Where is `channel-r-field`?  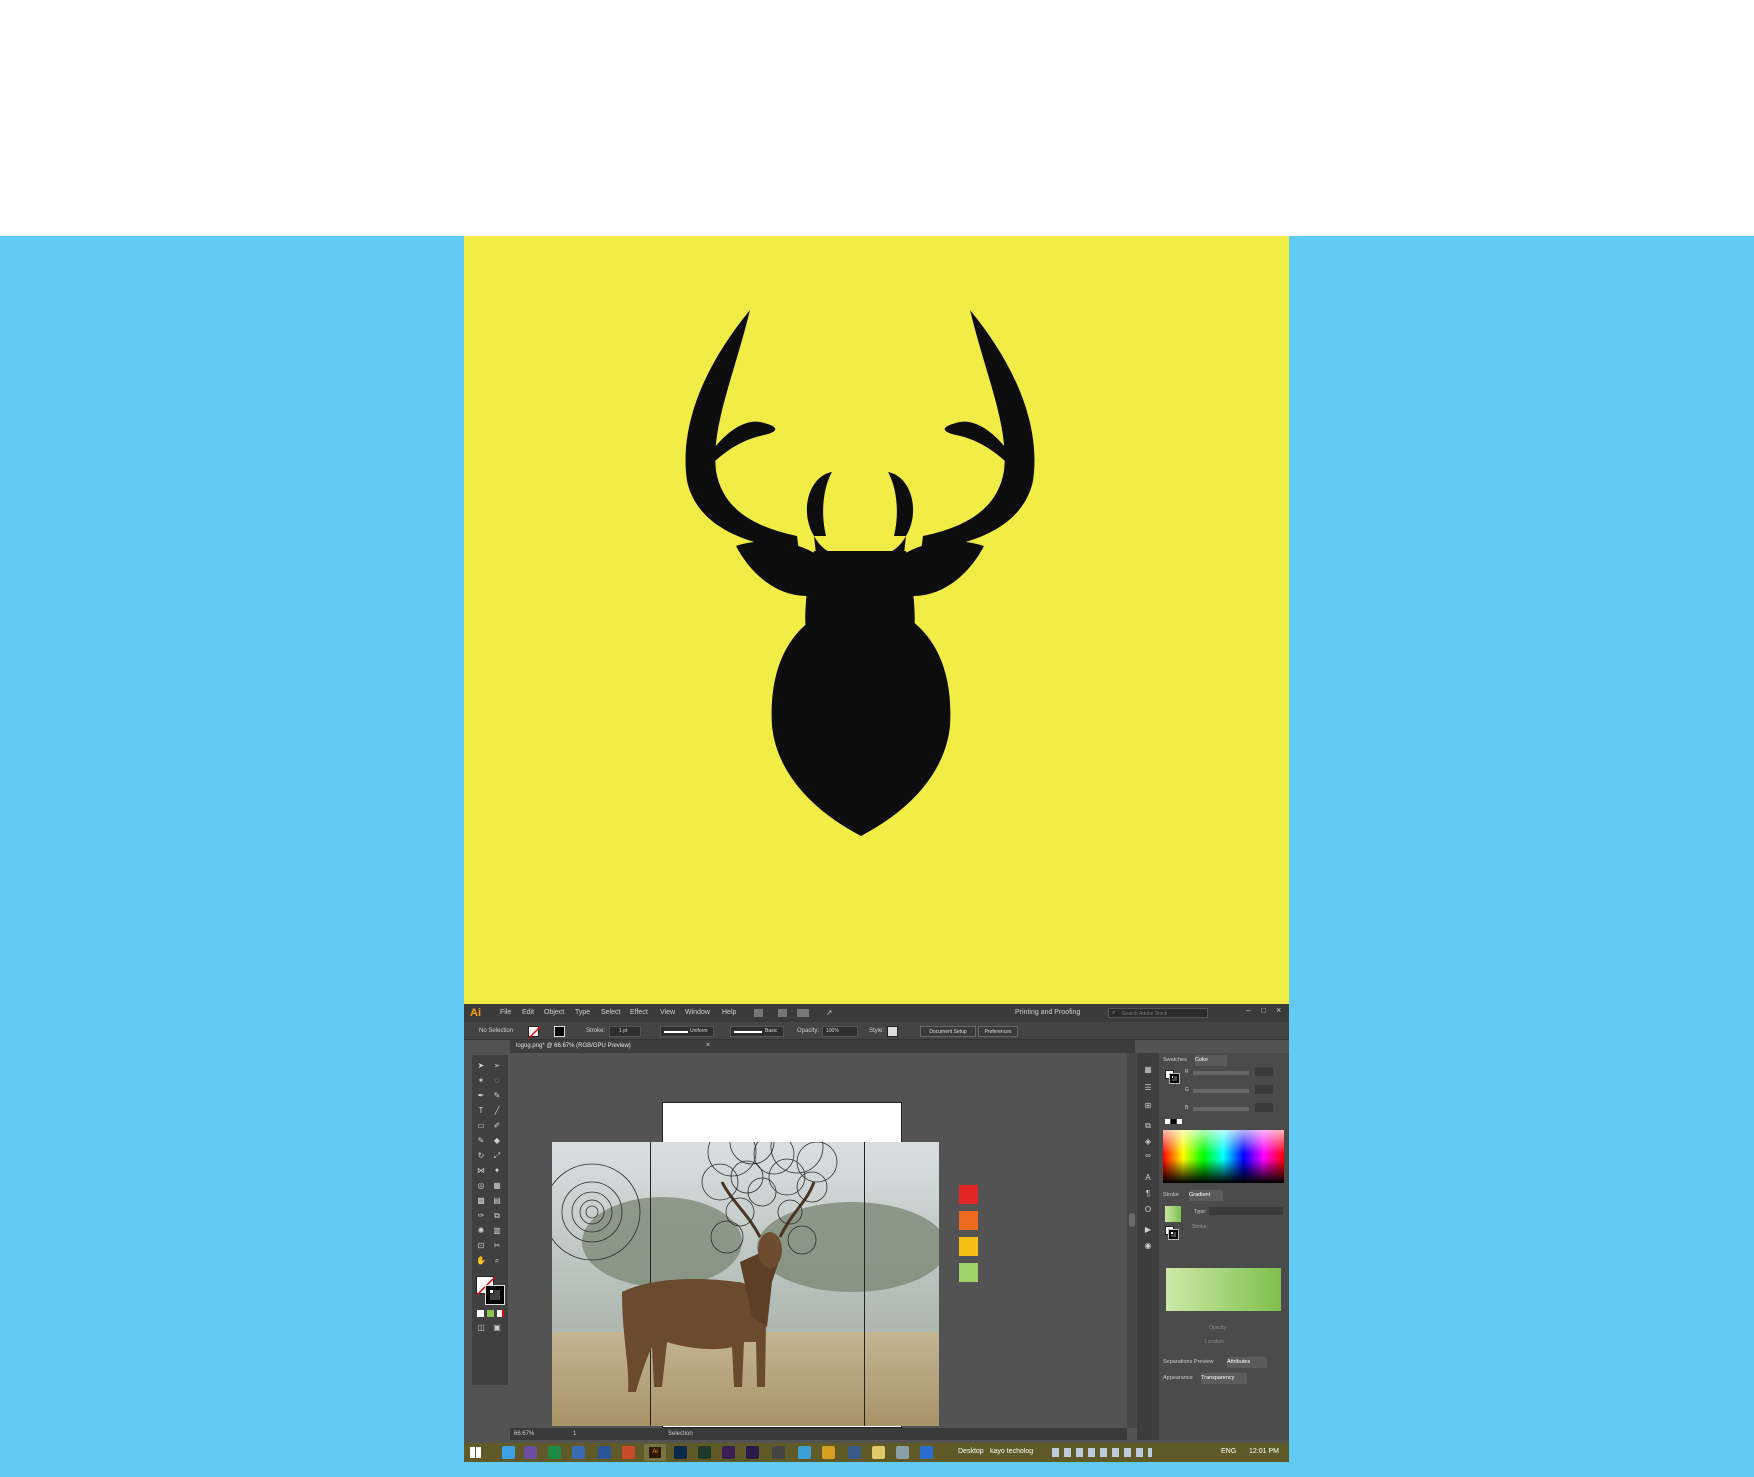
channel-r-field is located at coordinates (1264, 1071).